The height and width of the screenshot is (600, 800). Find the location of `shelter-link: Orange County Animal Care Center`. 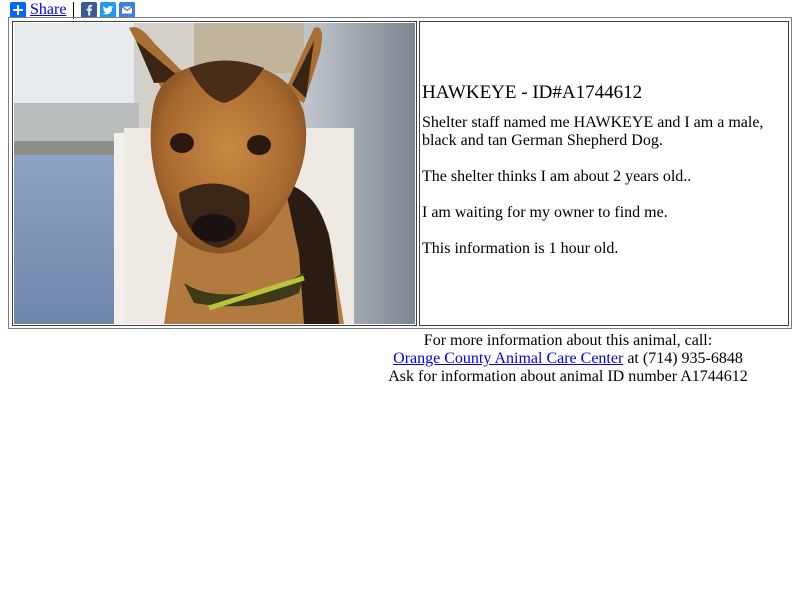

shelter-link: Orange County Animal Care Center is located at coordinates (508, 358).